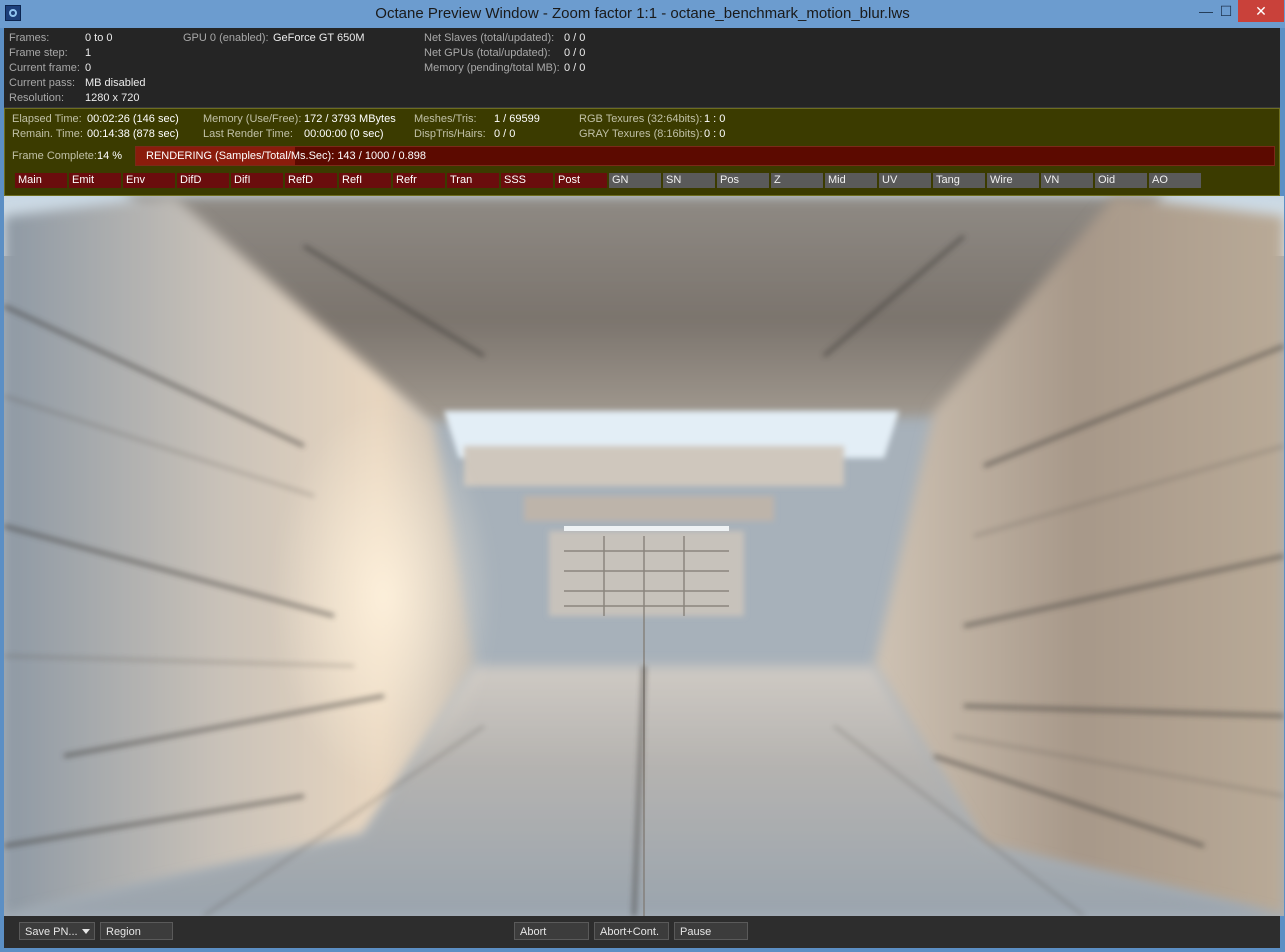  What do you see at coordinates (575, 68) in the screenshot?
I see `memory-pending-value: 0 / 0` at bounding box center [575, 68].